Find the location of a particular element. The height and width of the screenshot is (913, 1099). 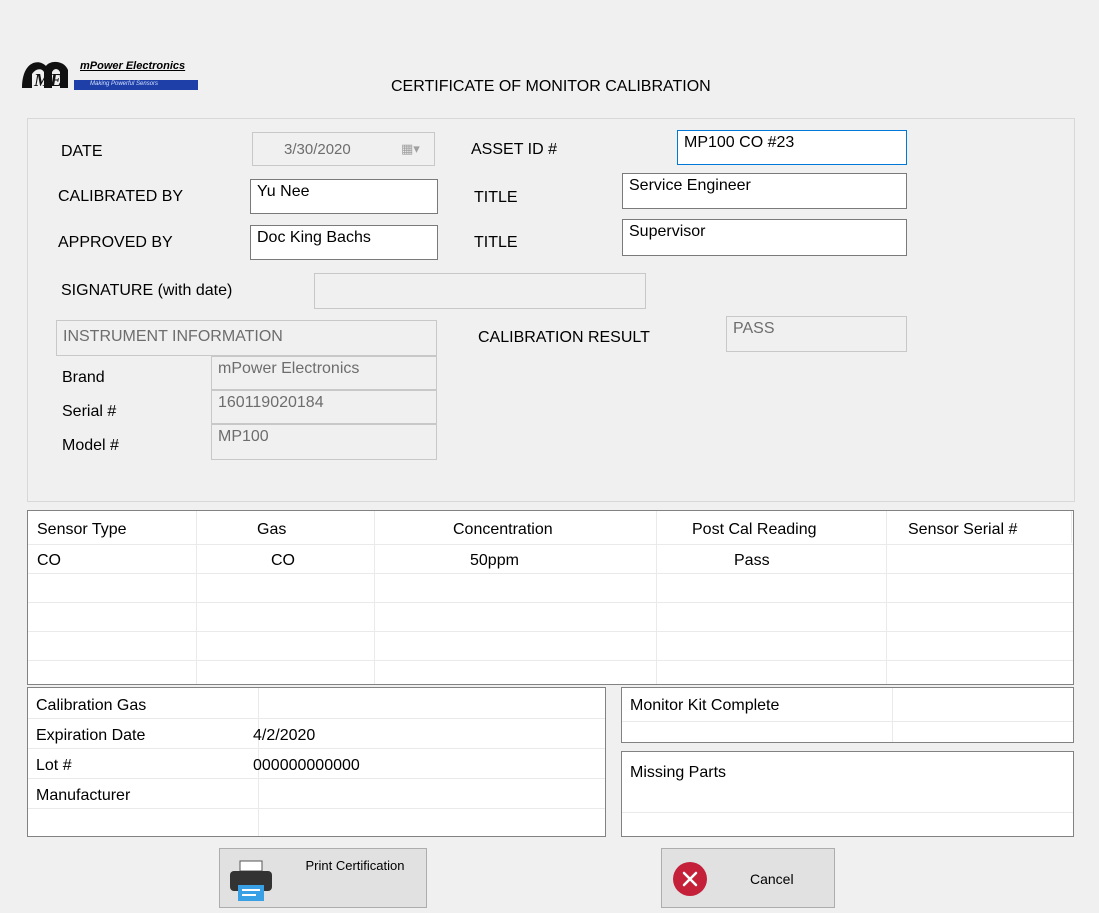

print-button-label: Print Certification is located at coordinates (355, 865).